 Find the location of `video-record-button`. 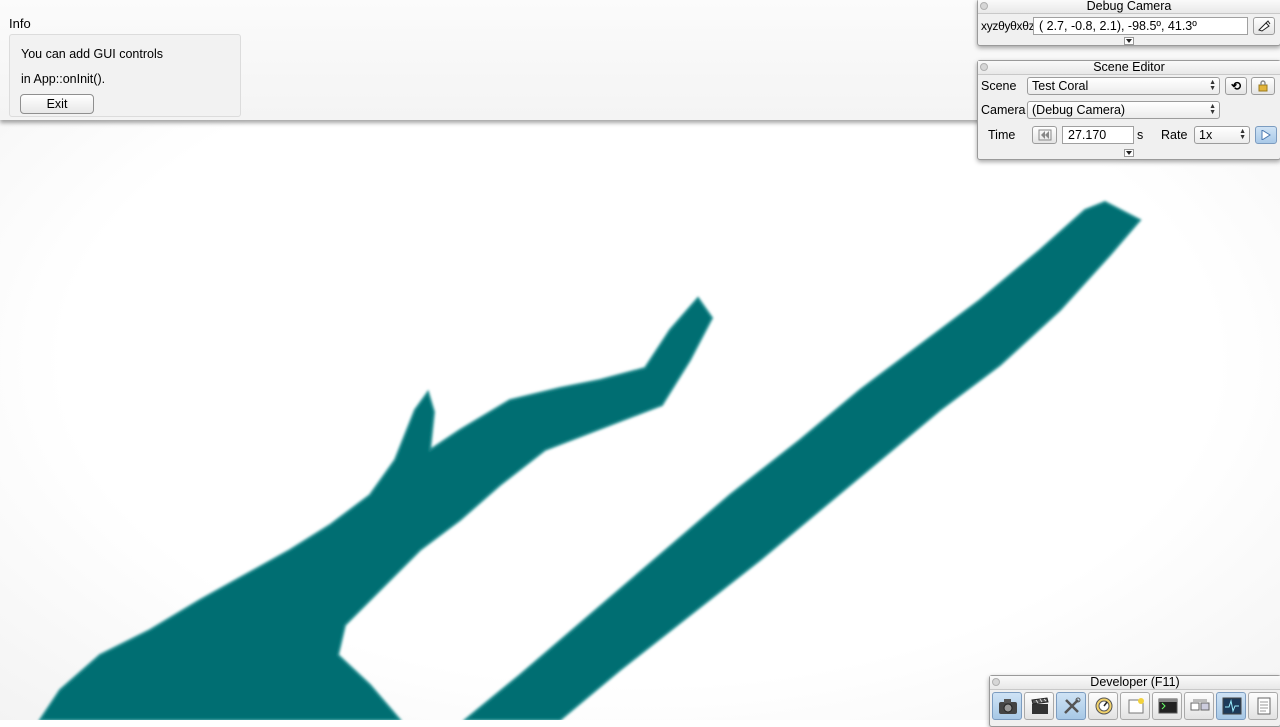

video-record-button is located at coordinates (1039, 706).